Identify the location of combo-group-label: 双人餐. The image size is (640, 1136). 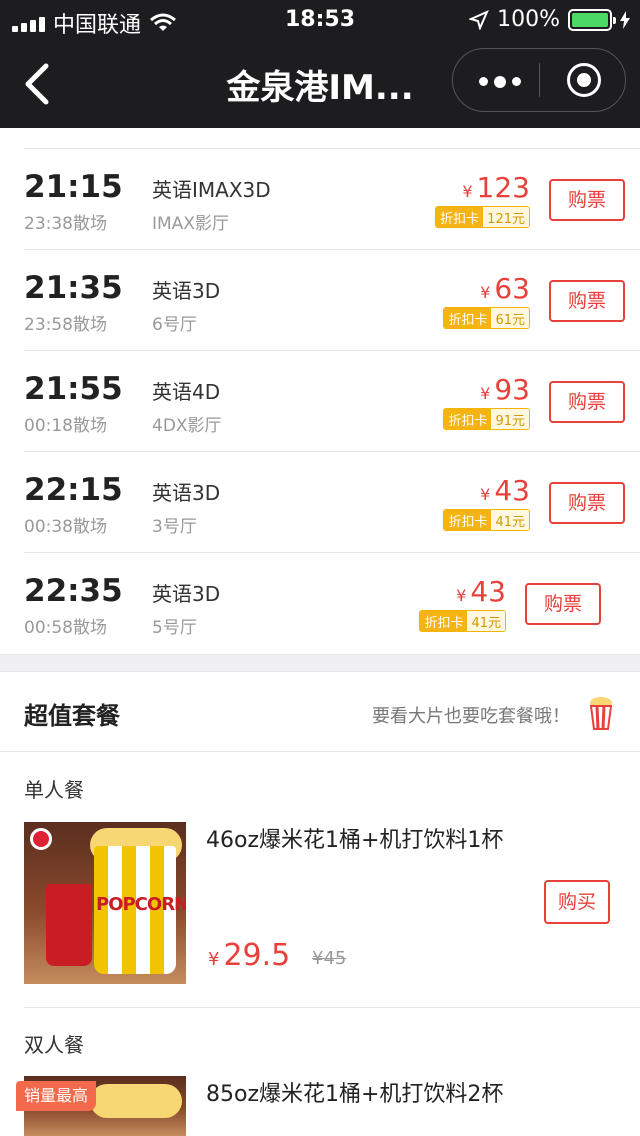
(54, 1045).